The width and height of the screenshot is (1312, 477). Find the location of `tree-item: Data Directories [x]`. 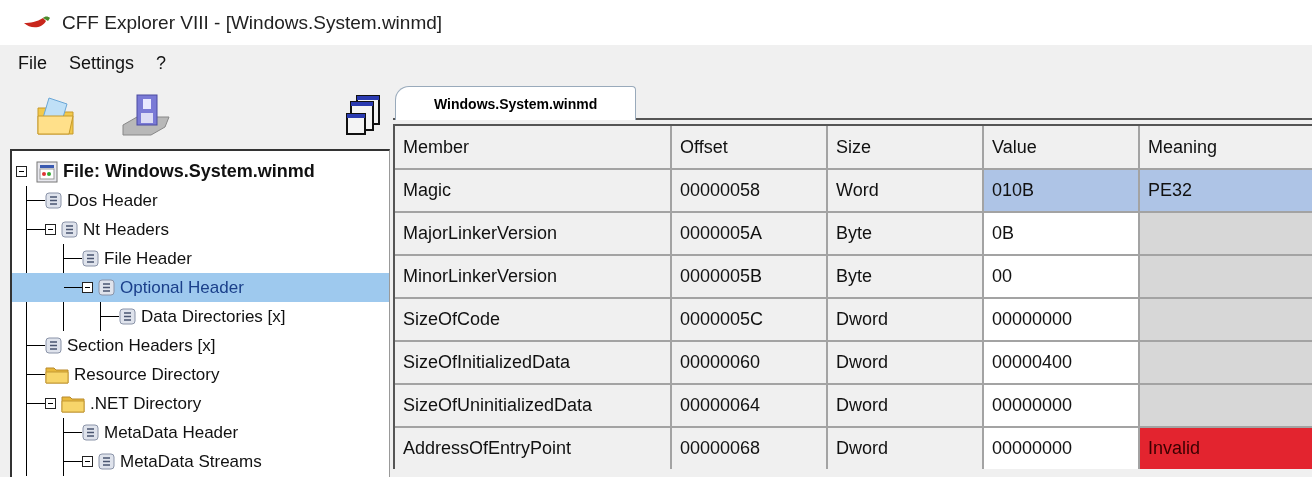

tree-item: Data Directories [x] is located at coordinates (245, 316).